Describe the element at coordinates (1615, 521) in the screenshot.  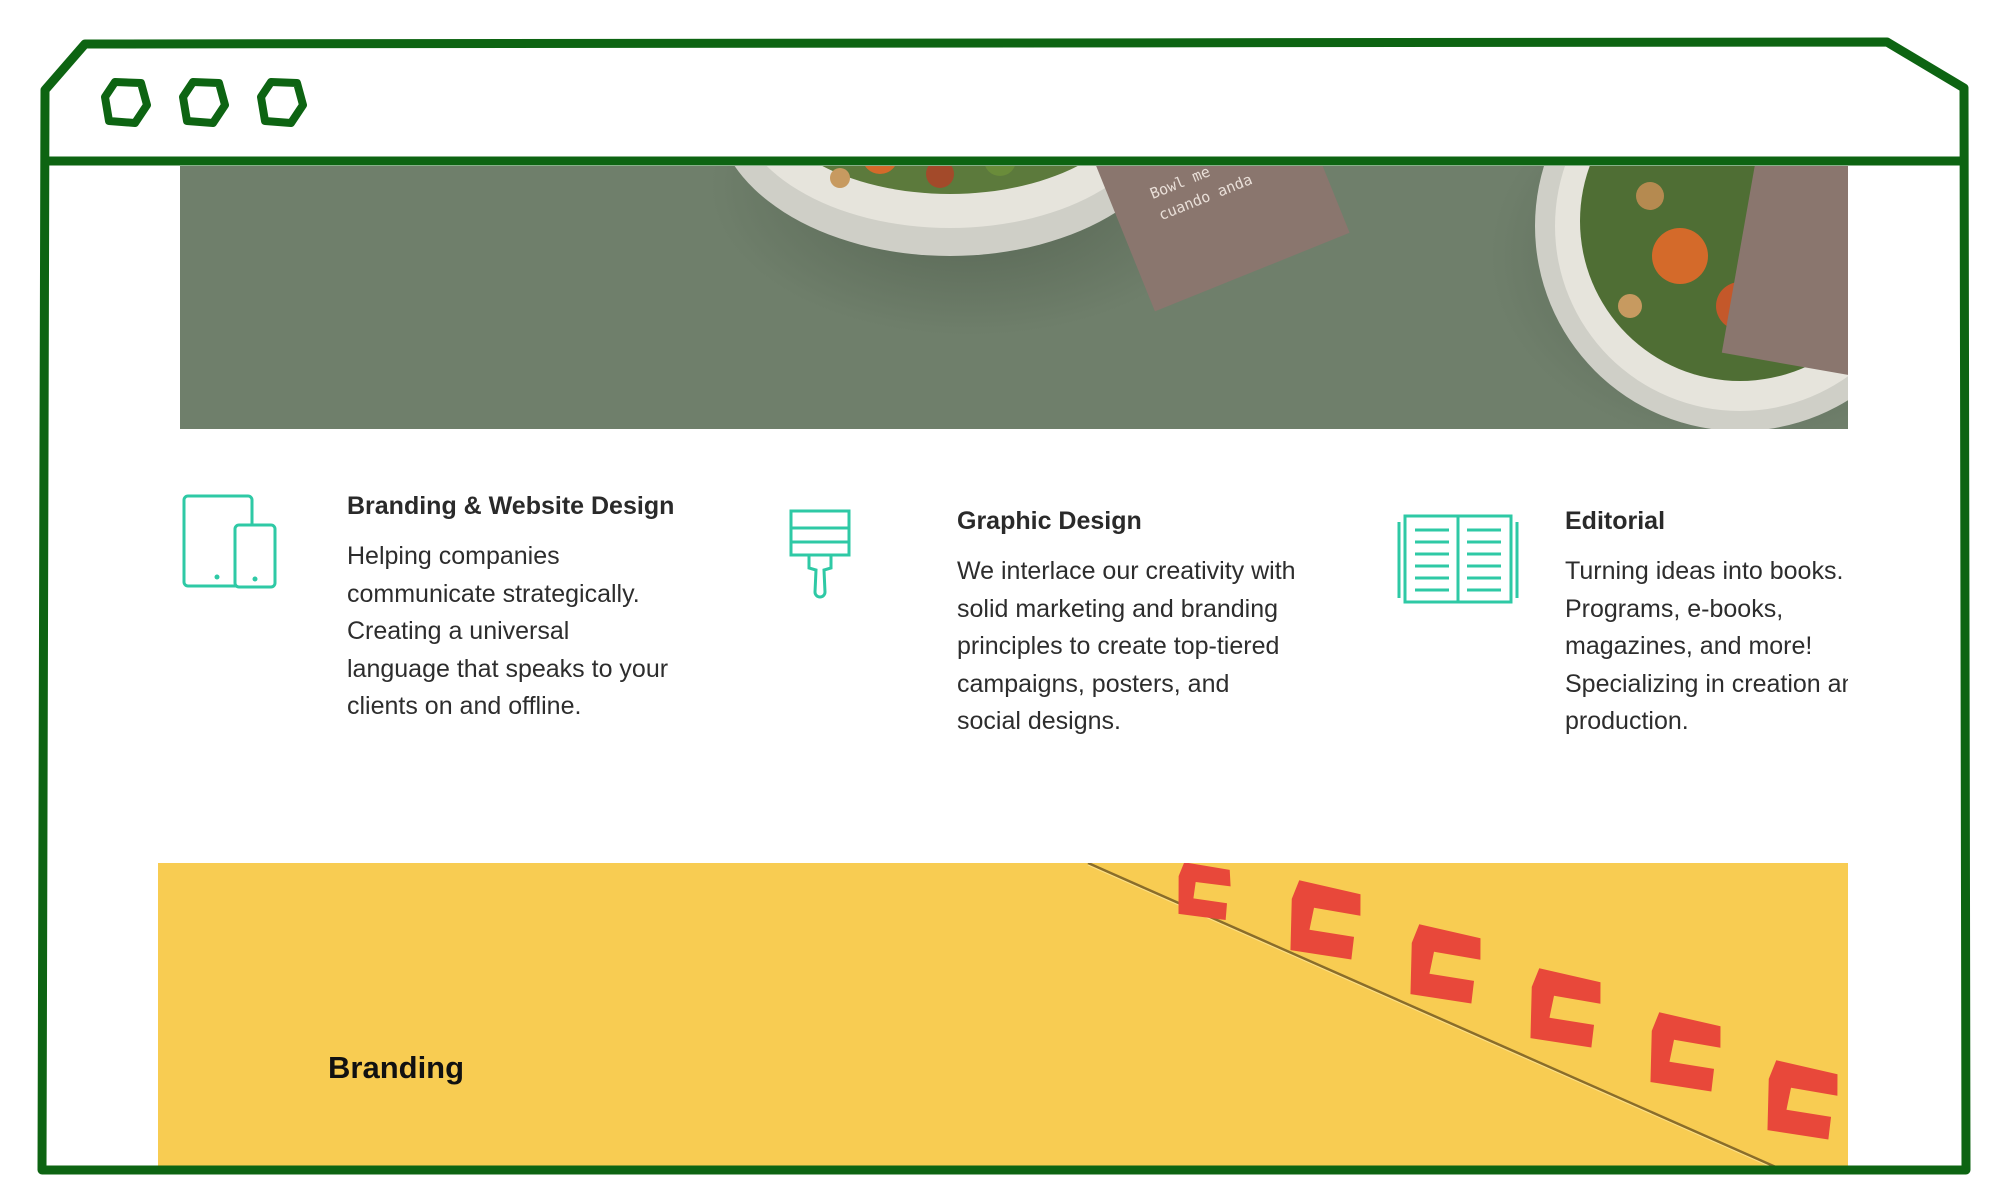
I see `service-title: Editorial` at that location.